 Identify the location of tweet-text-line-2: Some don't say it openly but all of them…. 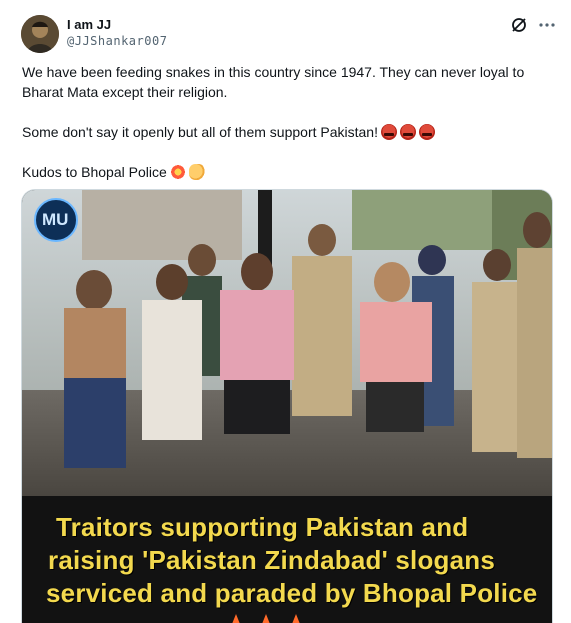
(287, 132).